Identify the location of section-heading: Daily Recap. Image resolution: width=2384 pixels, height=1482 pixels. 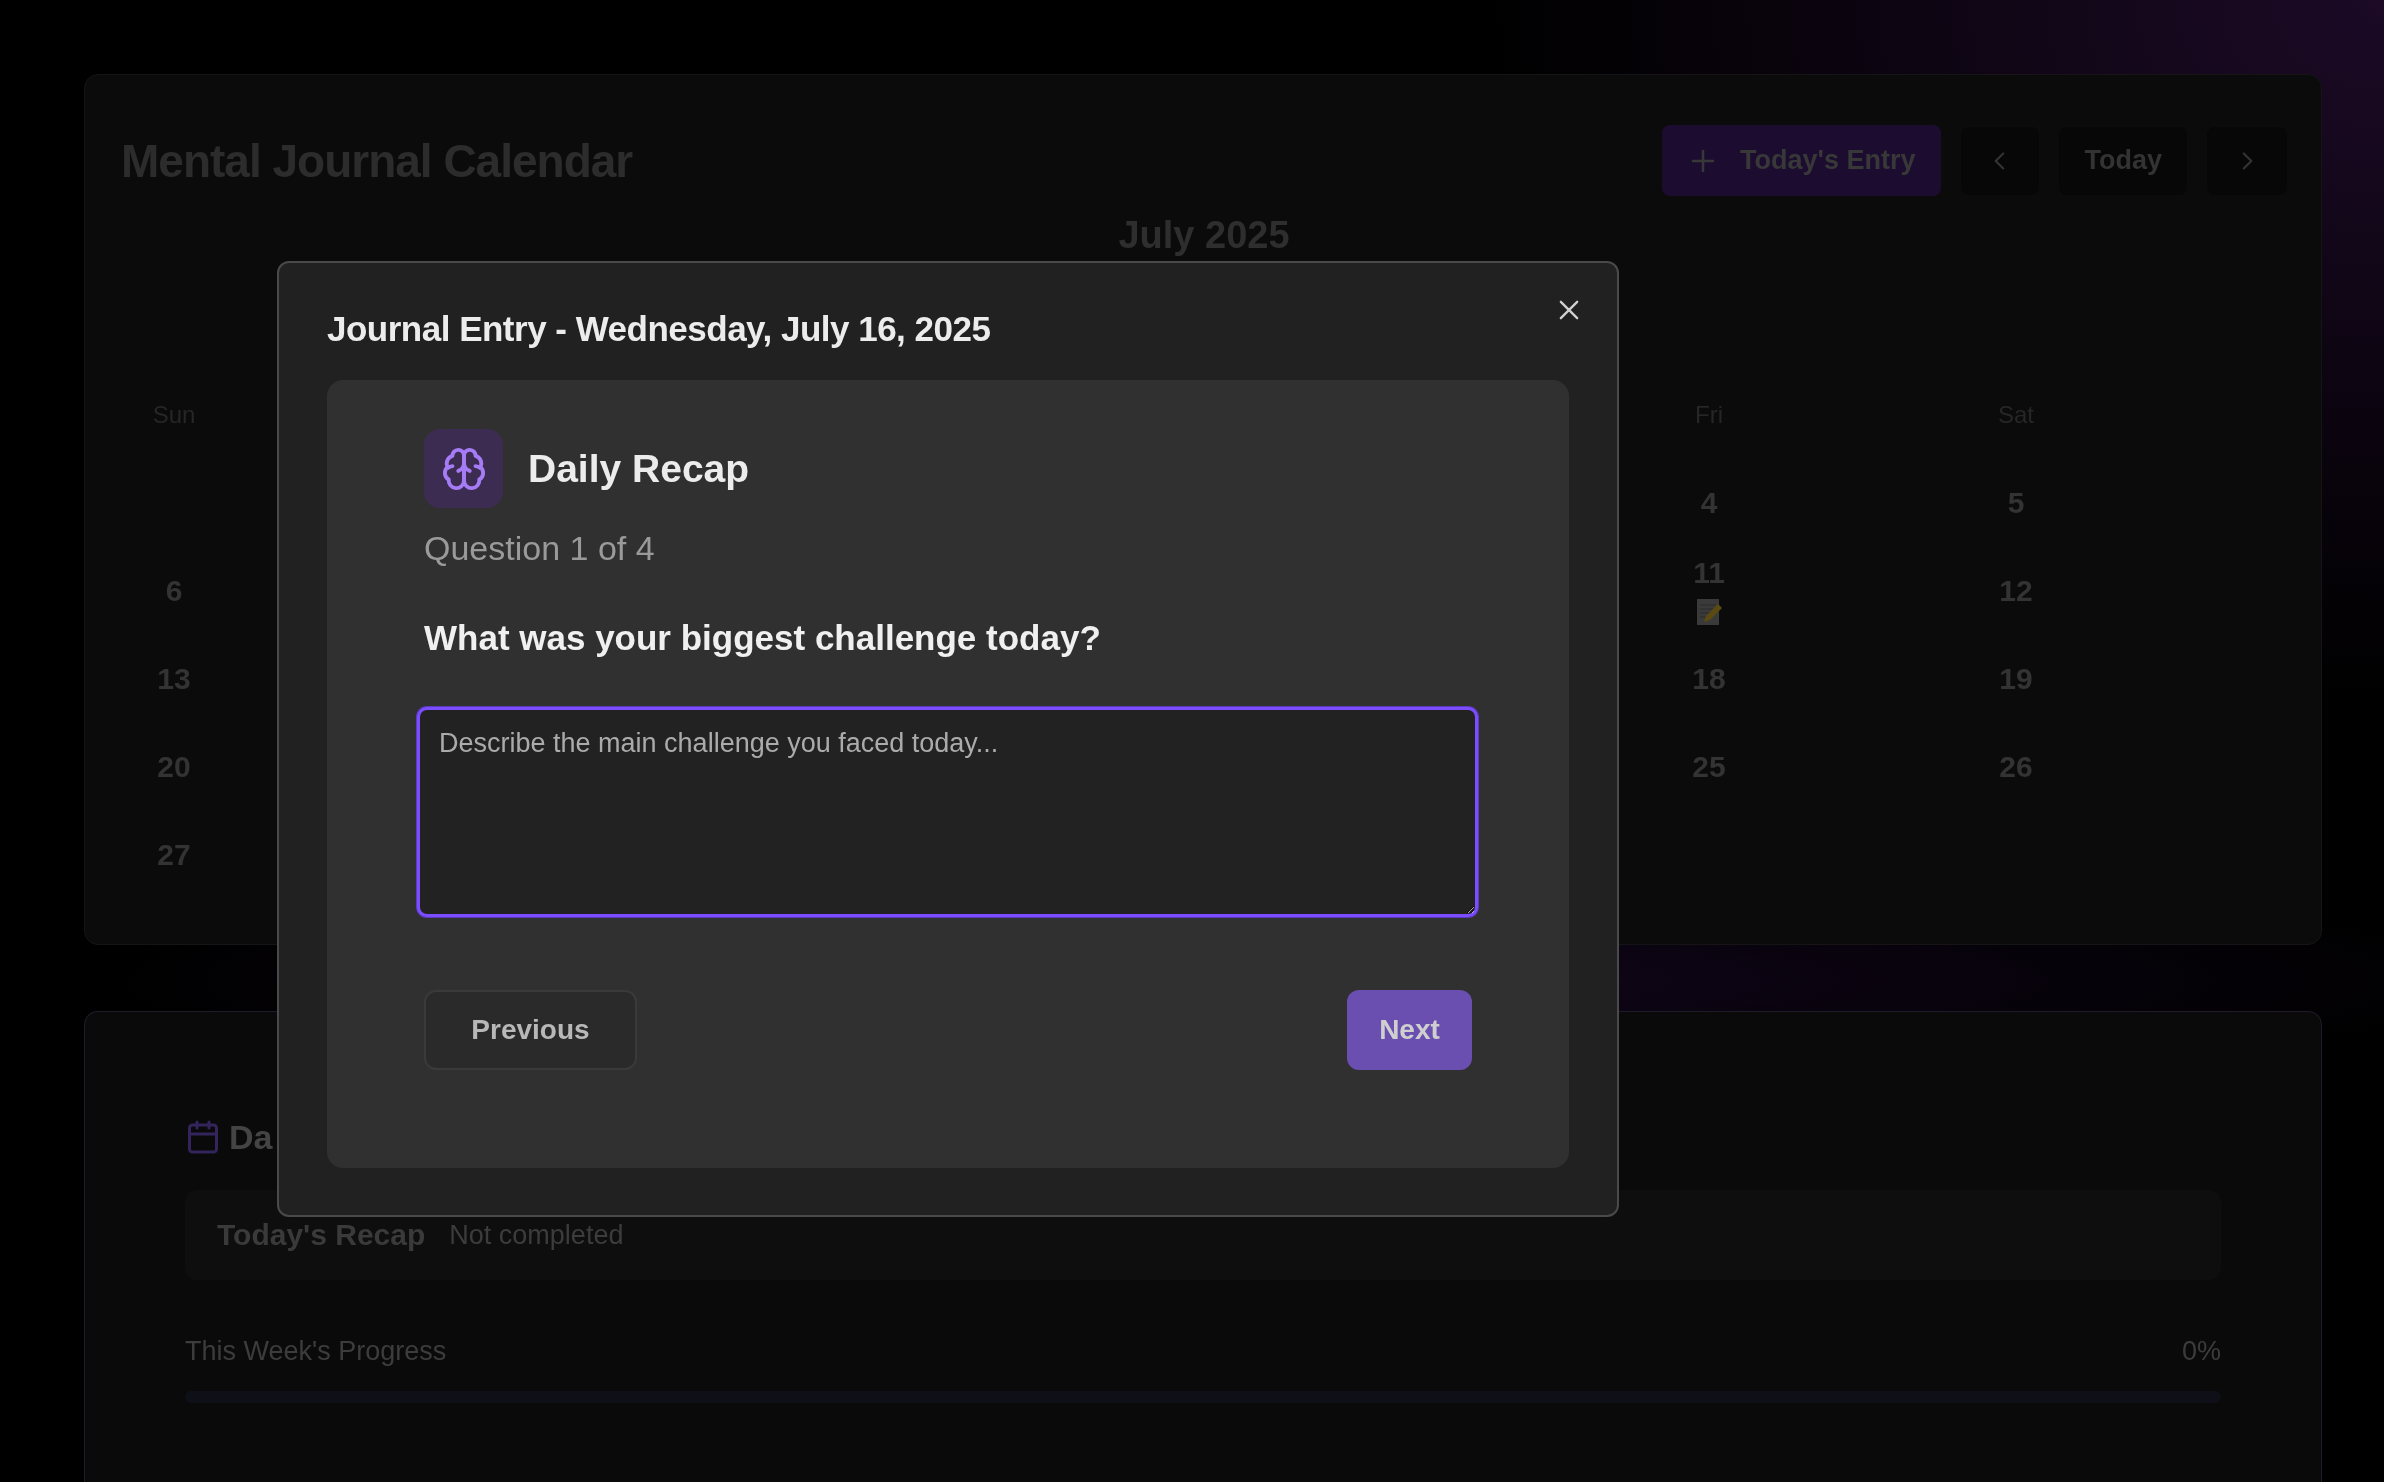
(639, 468).